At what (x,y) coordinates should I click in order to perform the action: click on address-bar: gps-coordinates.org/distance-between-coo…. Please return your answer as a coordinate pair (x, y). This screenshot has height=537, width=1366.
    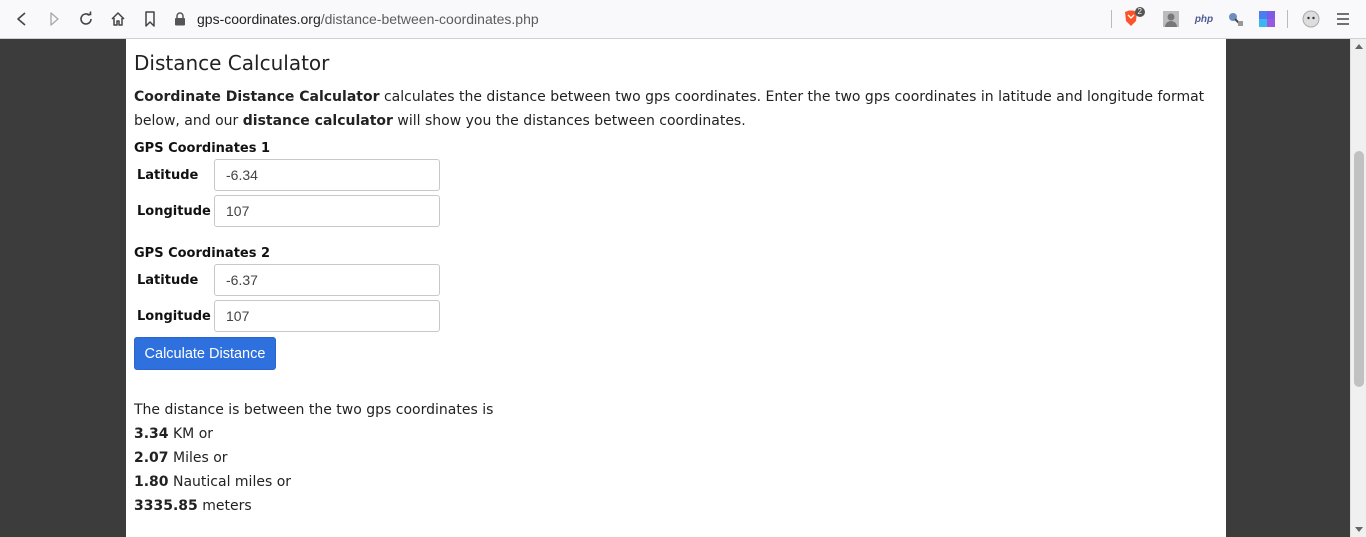
    Looking at the image, I should click on (642, 19).